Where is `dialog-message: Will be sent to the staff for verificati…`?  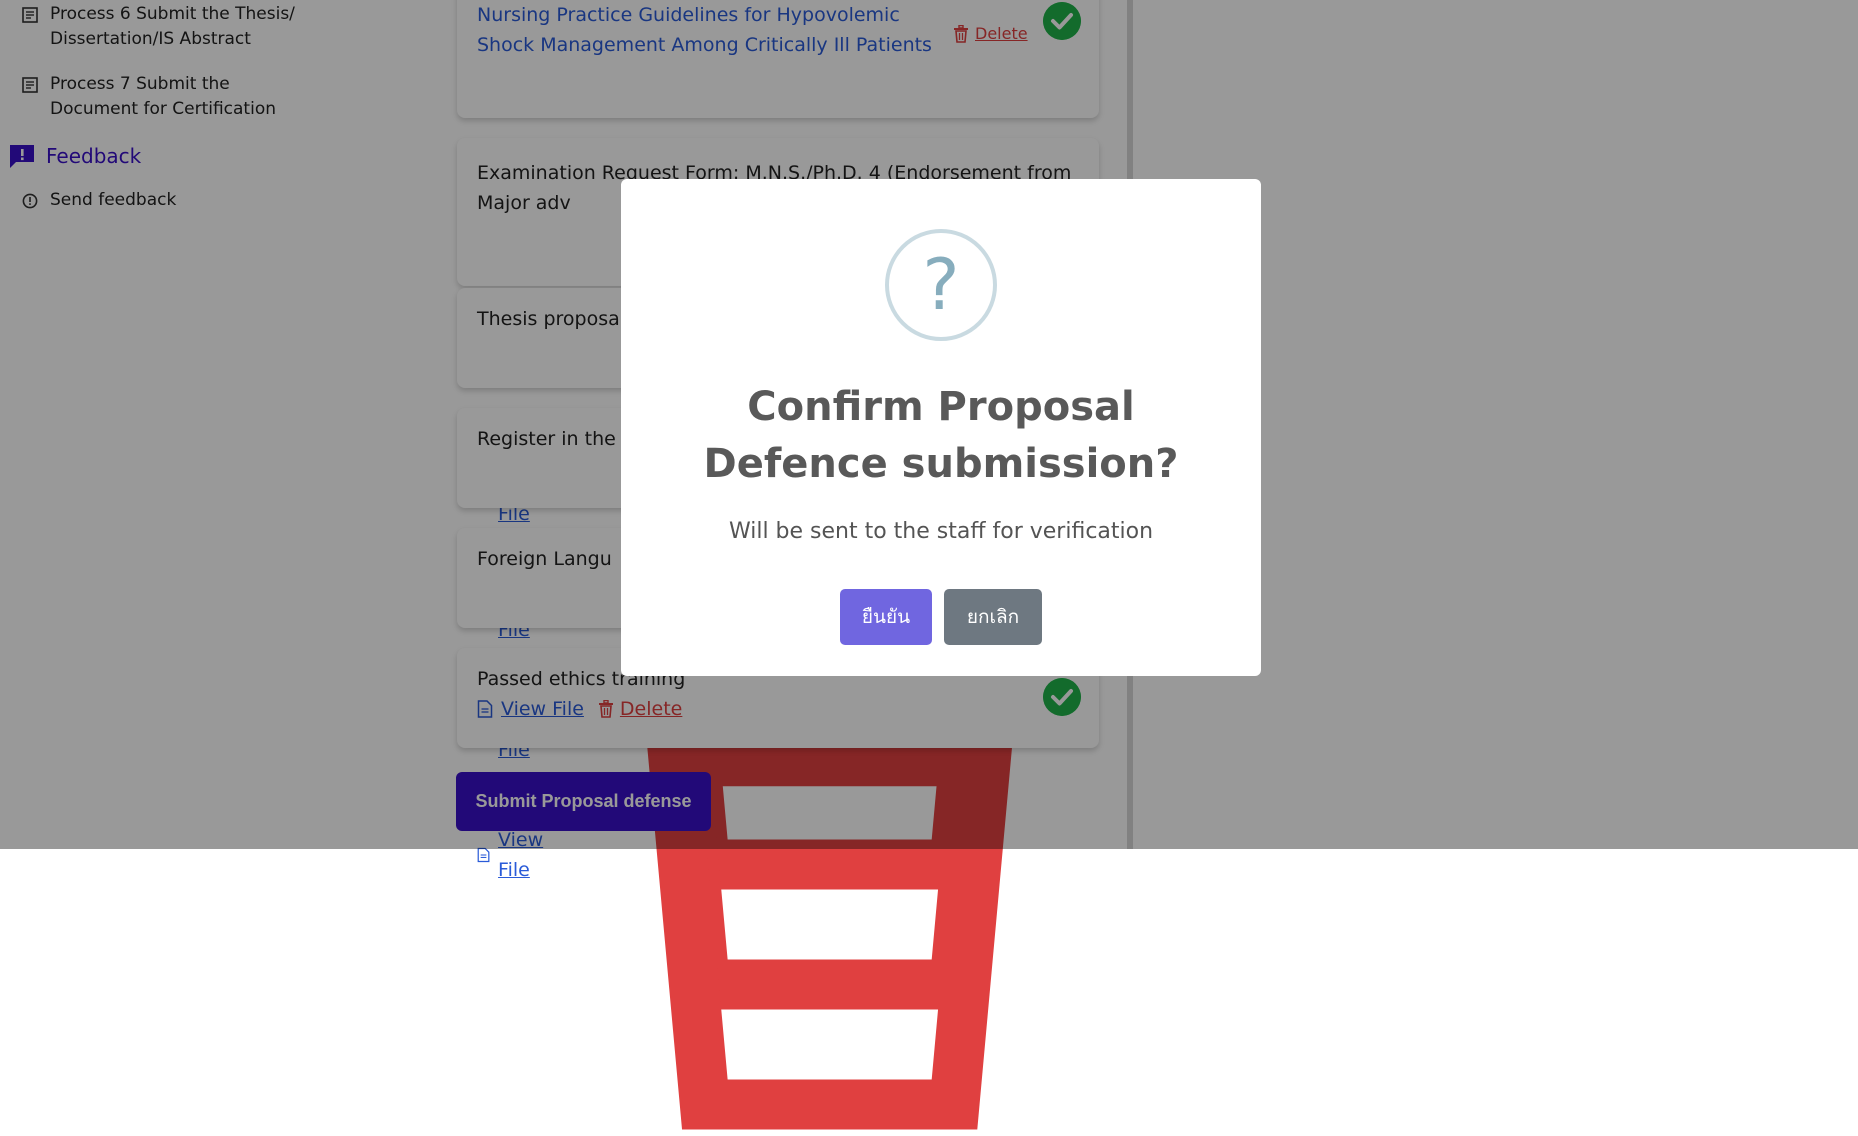
dialog-message: Will be sent to the staff for verificati… is located at coordinates (941, 531).